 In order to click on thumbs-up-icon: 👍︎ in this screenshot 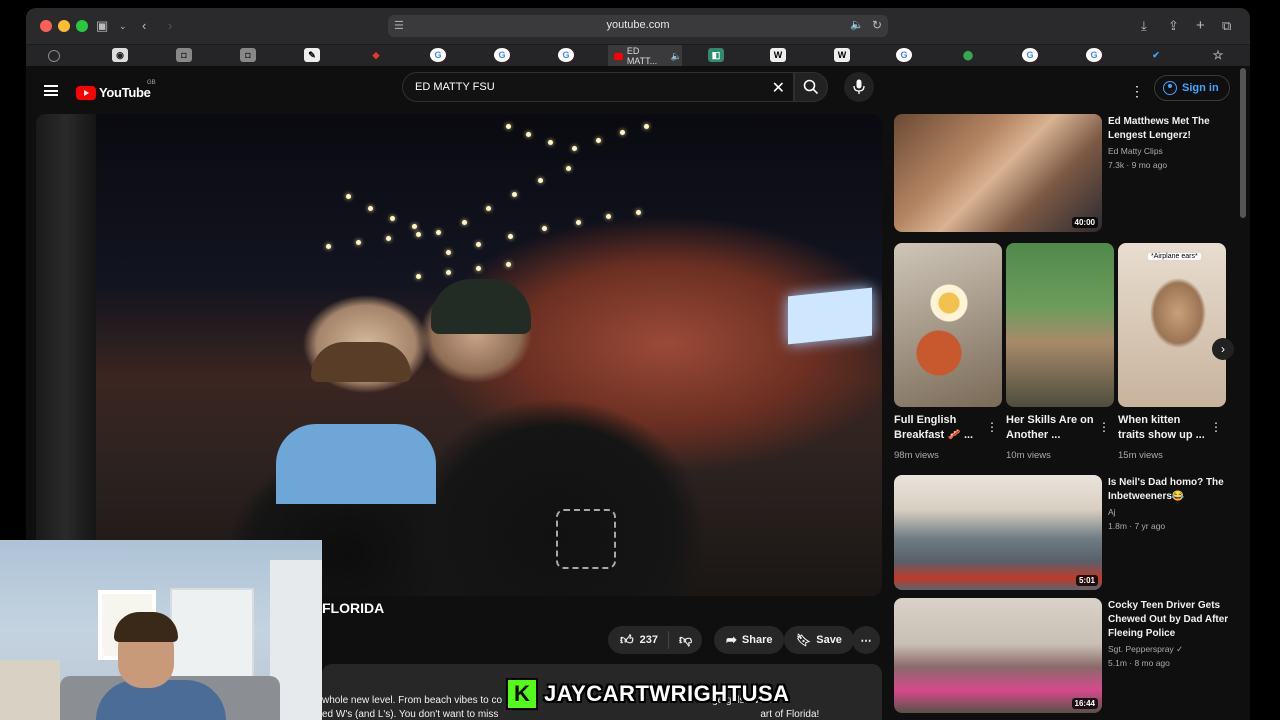, I will do `click(627, 639)`.